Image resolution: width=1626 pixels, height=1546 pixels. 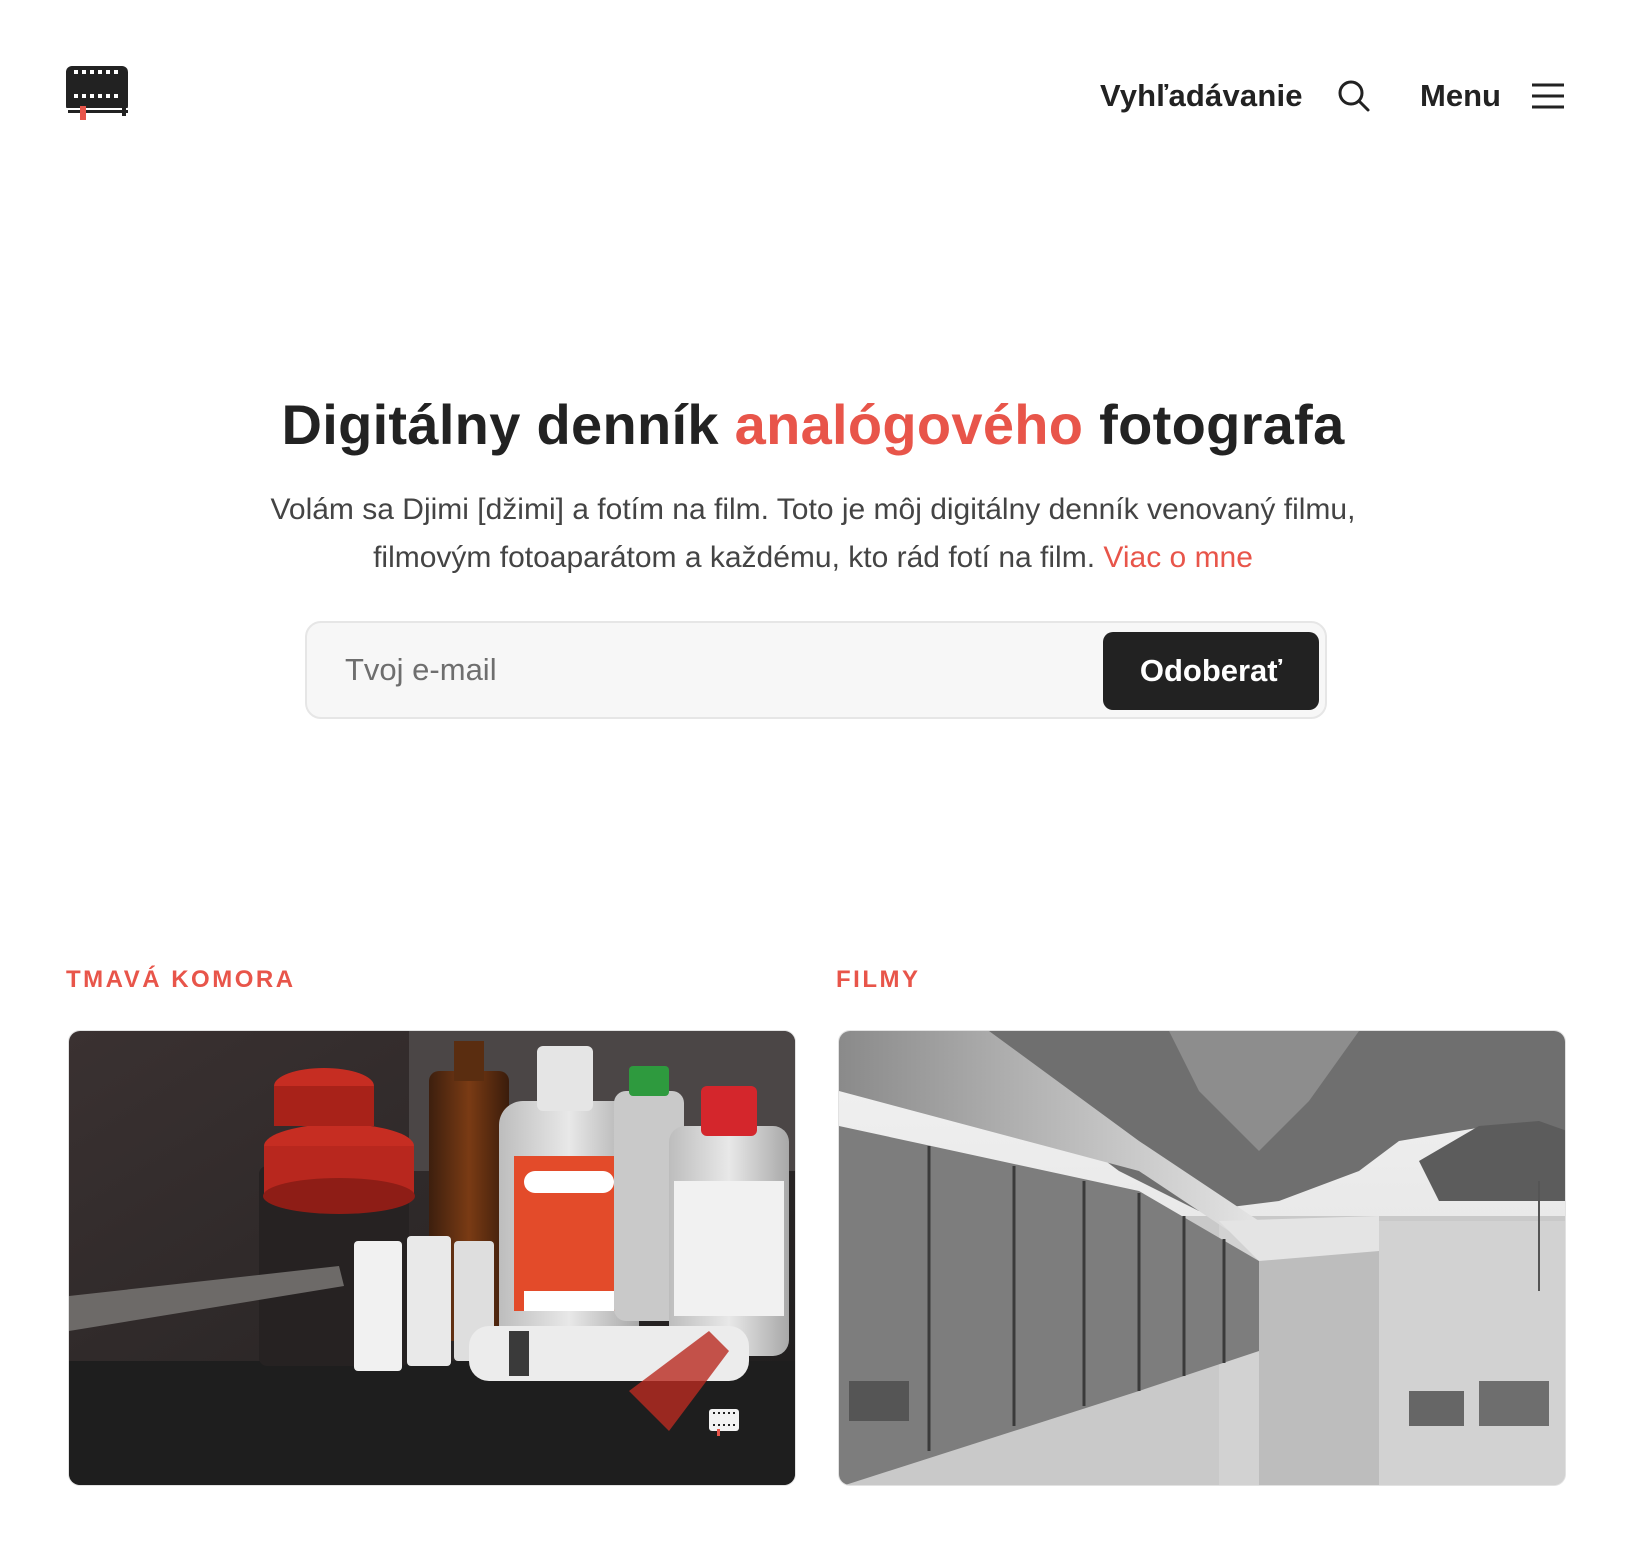 What do you see at coordinates (1201, 984) in the screenshot?
I see `post-category-link: FILMY` at bounding box center [1201, 984].